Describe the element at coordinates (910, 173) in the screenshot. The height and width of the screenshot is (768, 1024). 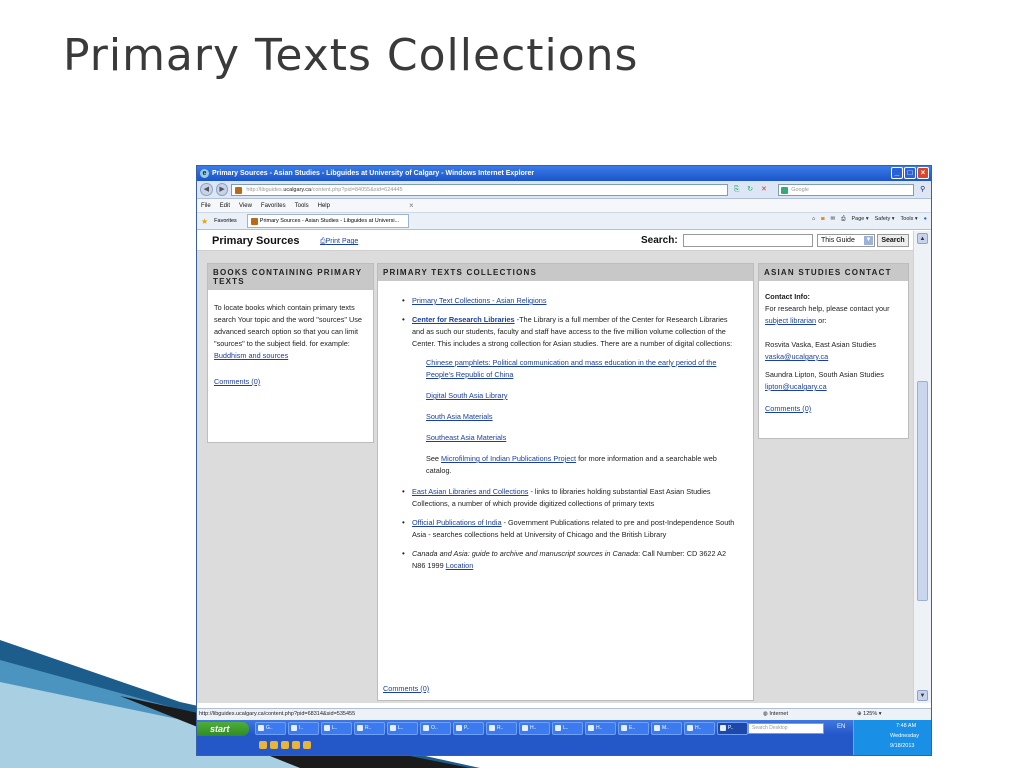
I see `maximize-button: □` at that location.